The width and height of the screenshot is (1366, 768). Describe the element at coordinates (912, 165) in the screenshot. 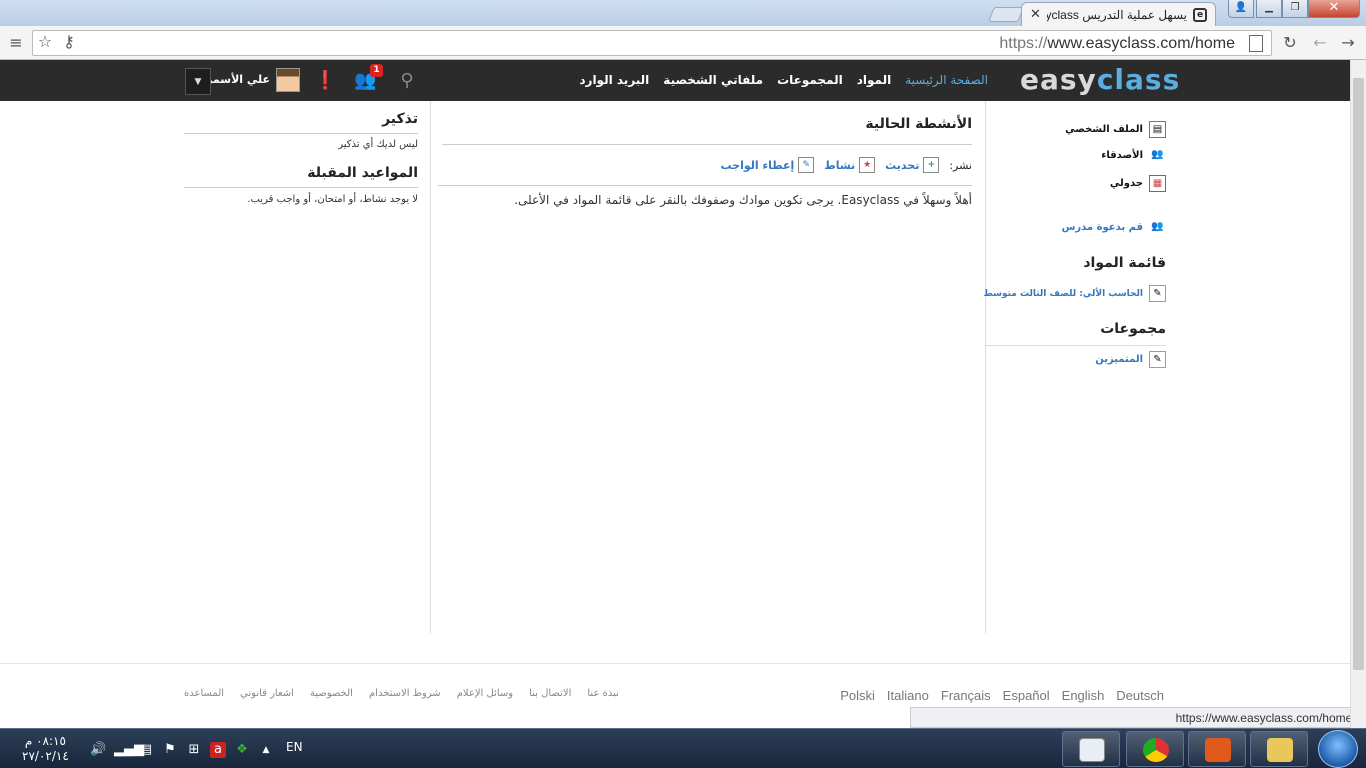

I see `post-update-button: + تحديث` at that location.